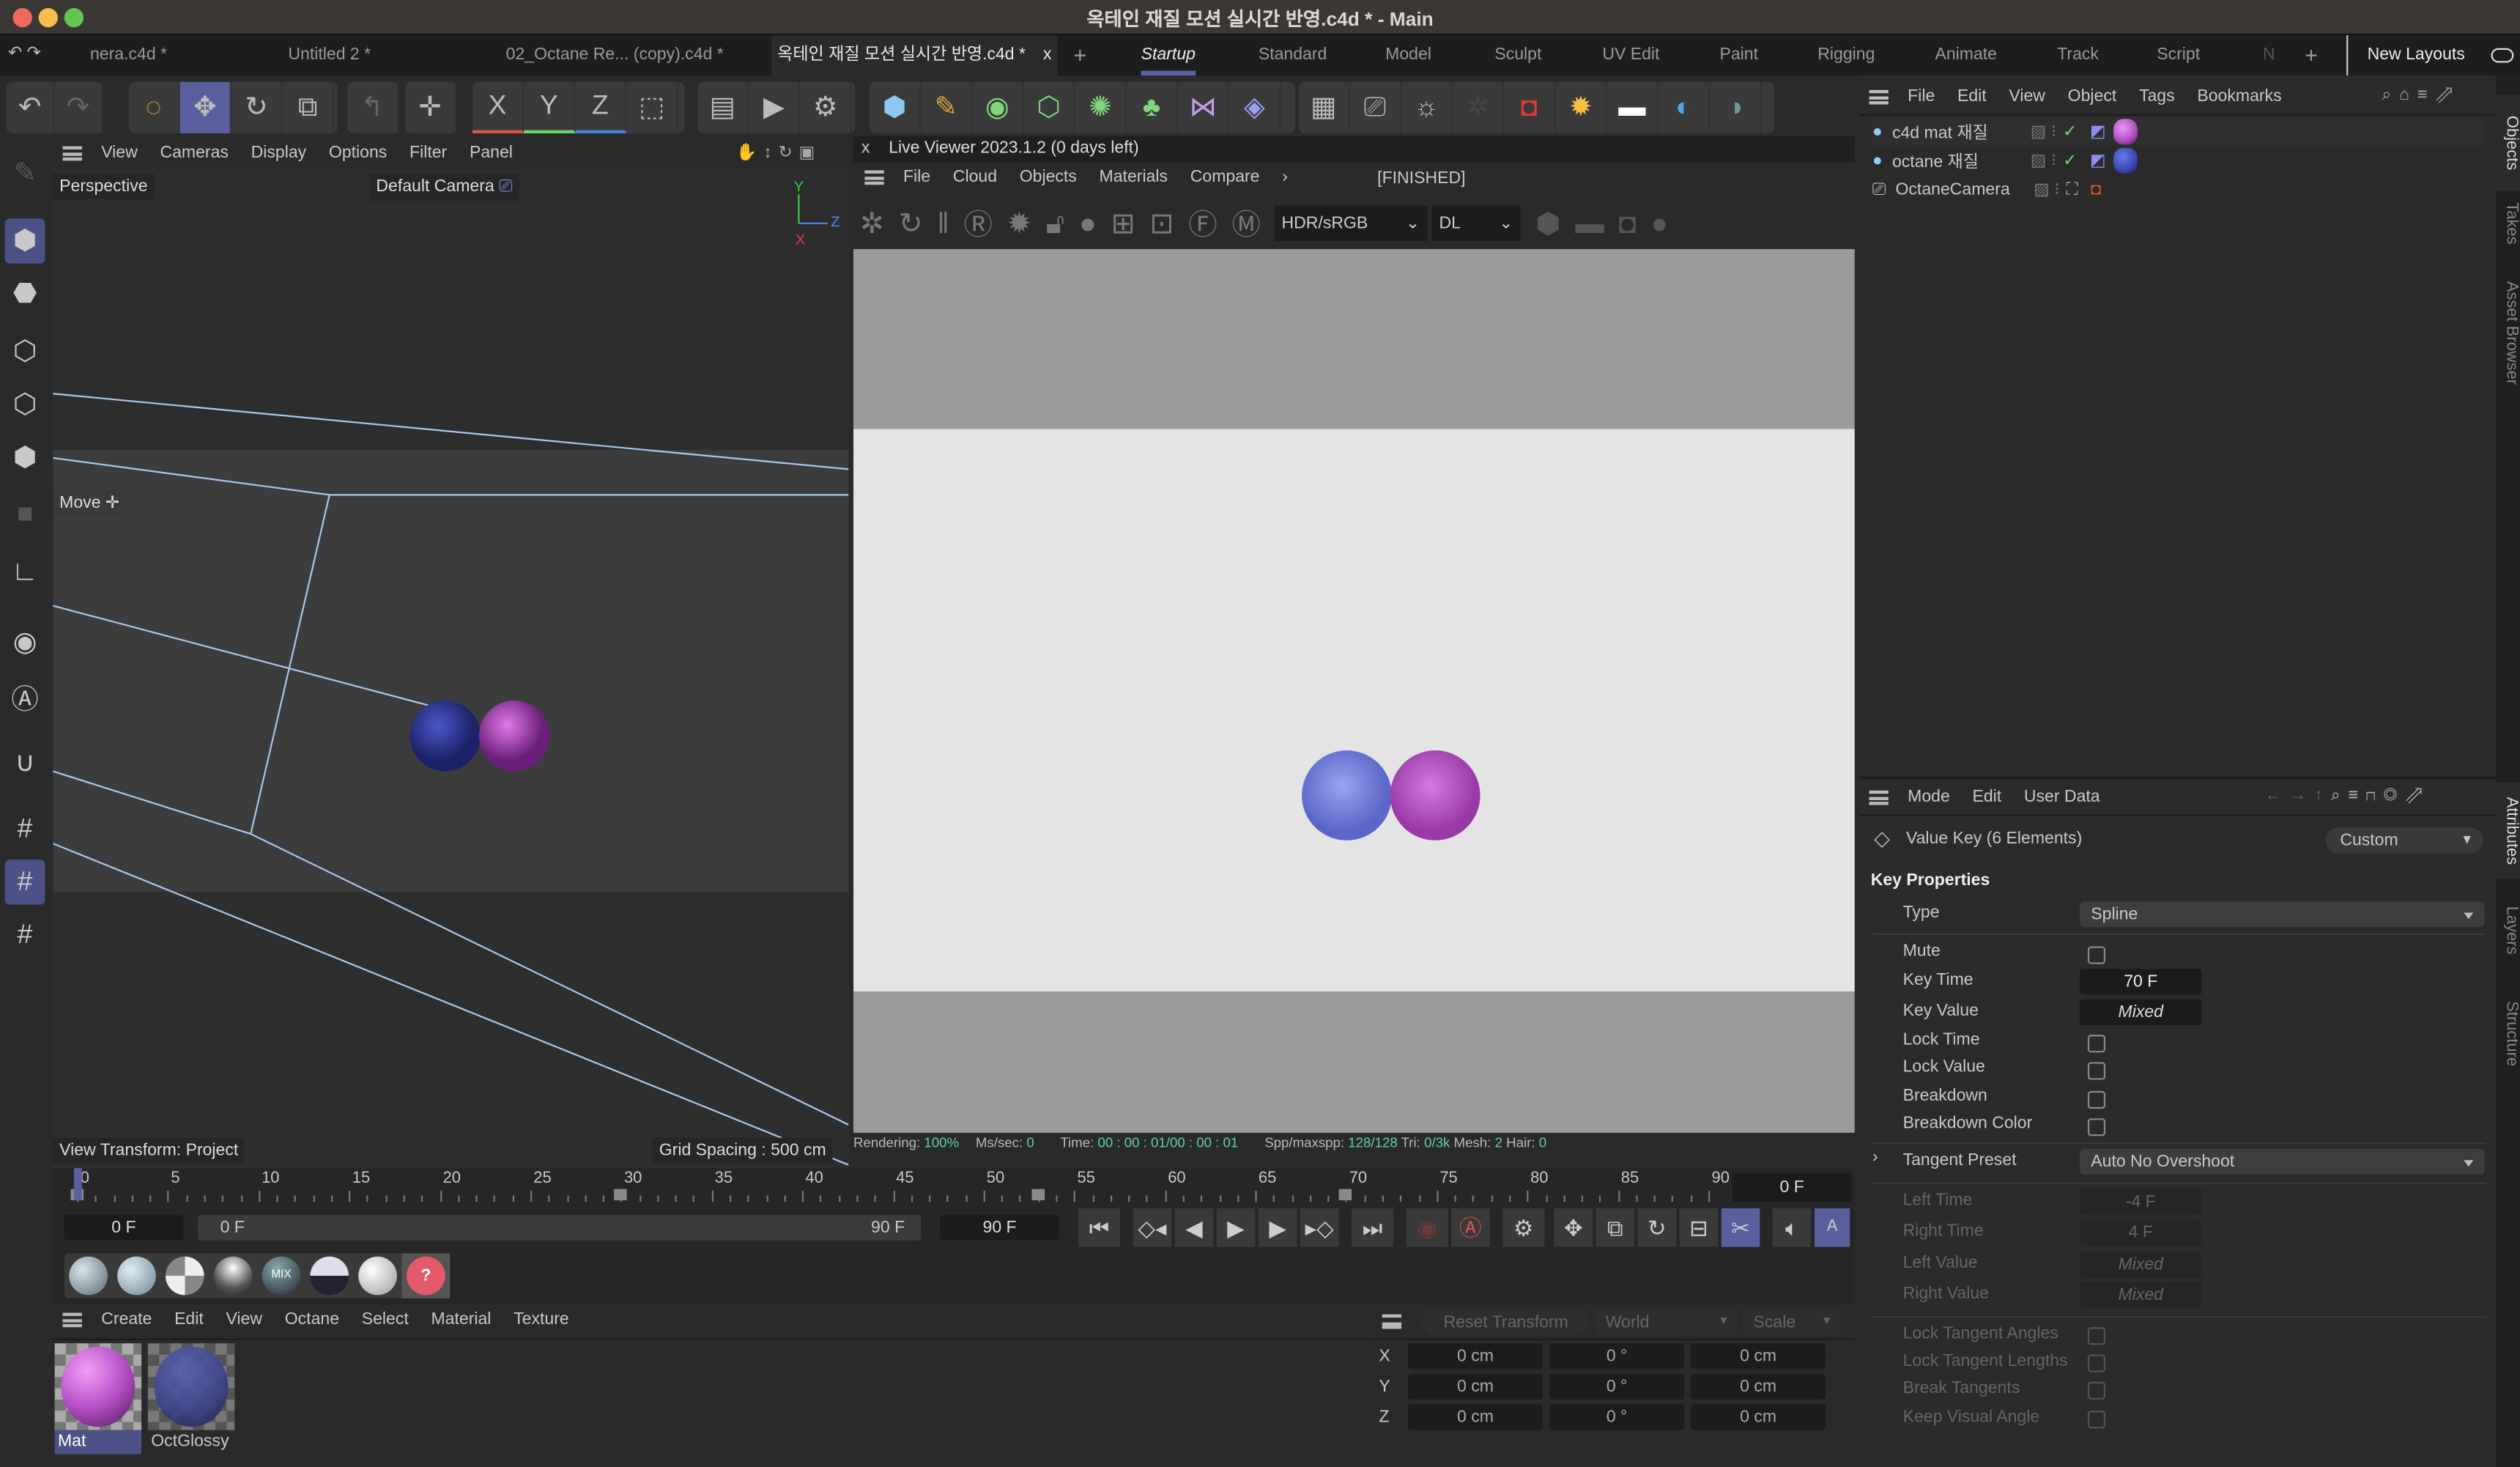 This screenshot has width=2520, height=1467. What do you see at coordinates (1000, 1227) in the screenshot?
I see `end-frame-field: 90 F` at bounding box center [1000, 1227].